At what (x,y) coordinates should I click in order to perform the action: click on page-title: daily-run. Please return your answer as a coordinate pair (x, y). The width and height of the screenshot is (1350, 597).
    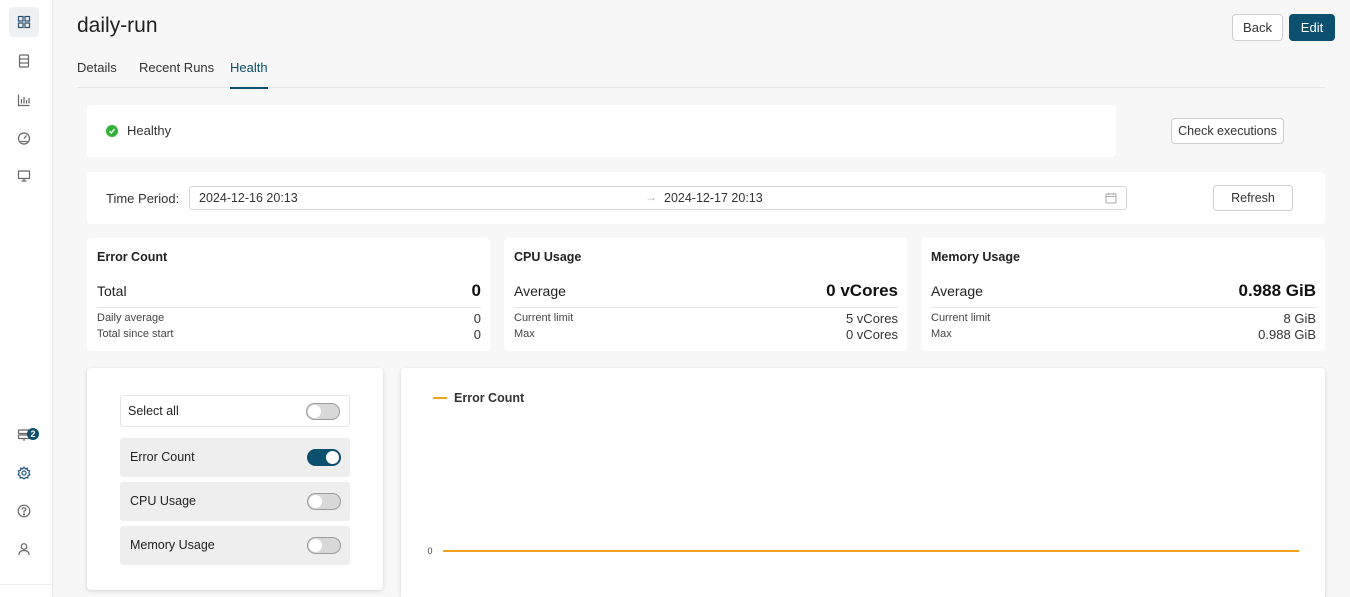
    Looking at the image, I should click on (117, 25).